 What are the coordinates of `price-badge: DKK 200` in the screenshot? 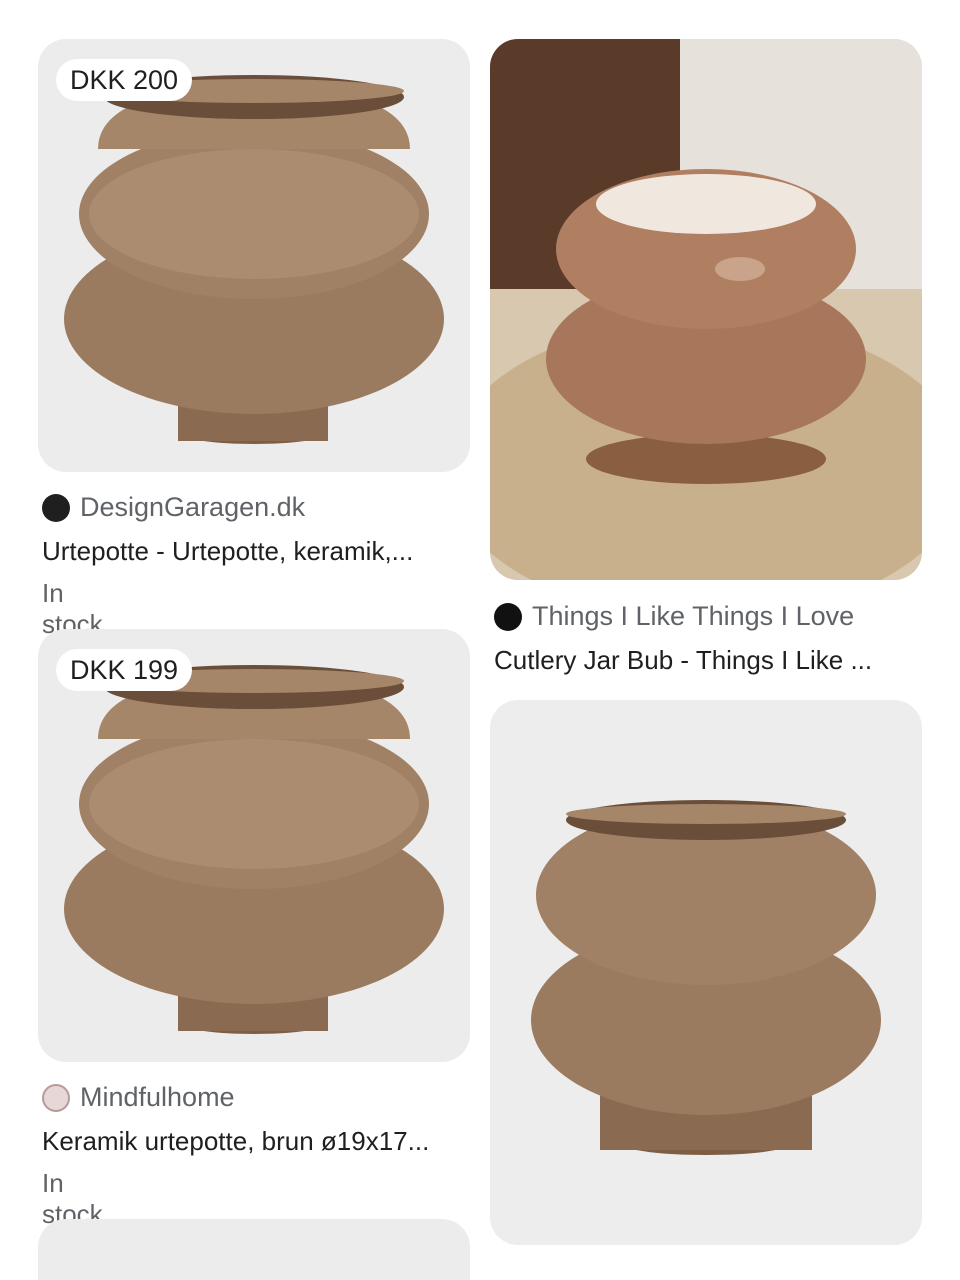 It's located at (124, 80).